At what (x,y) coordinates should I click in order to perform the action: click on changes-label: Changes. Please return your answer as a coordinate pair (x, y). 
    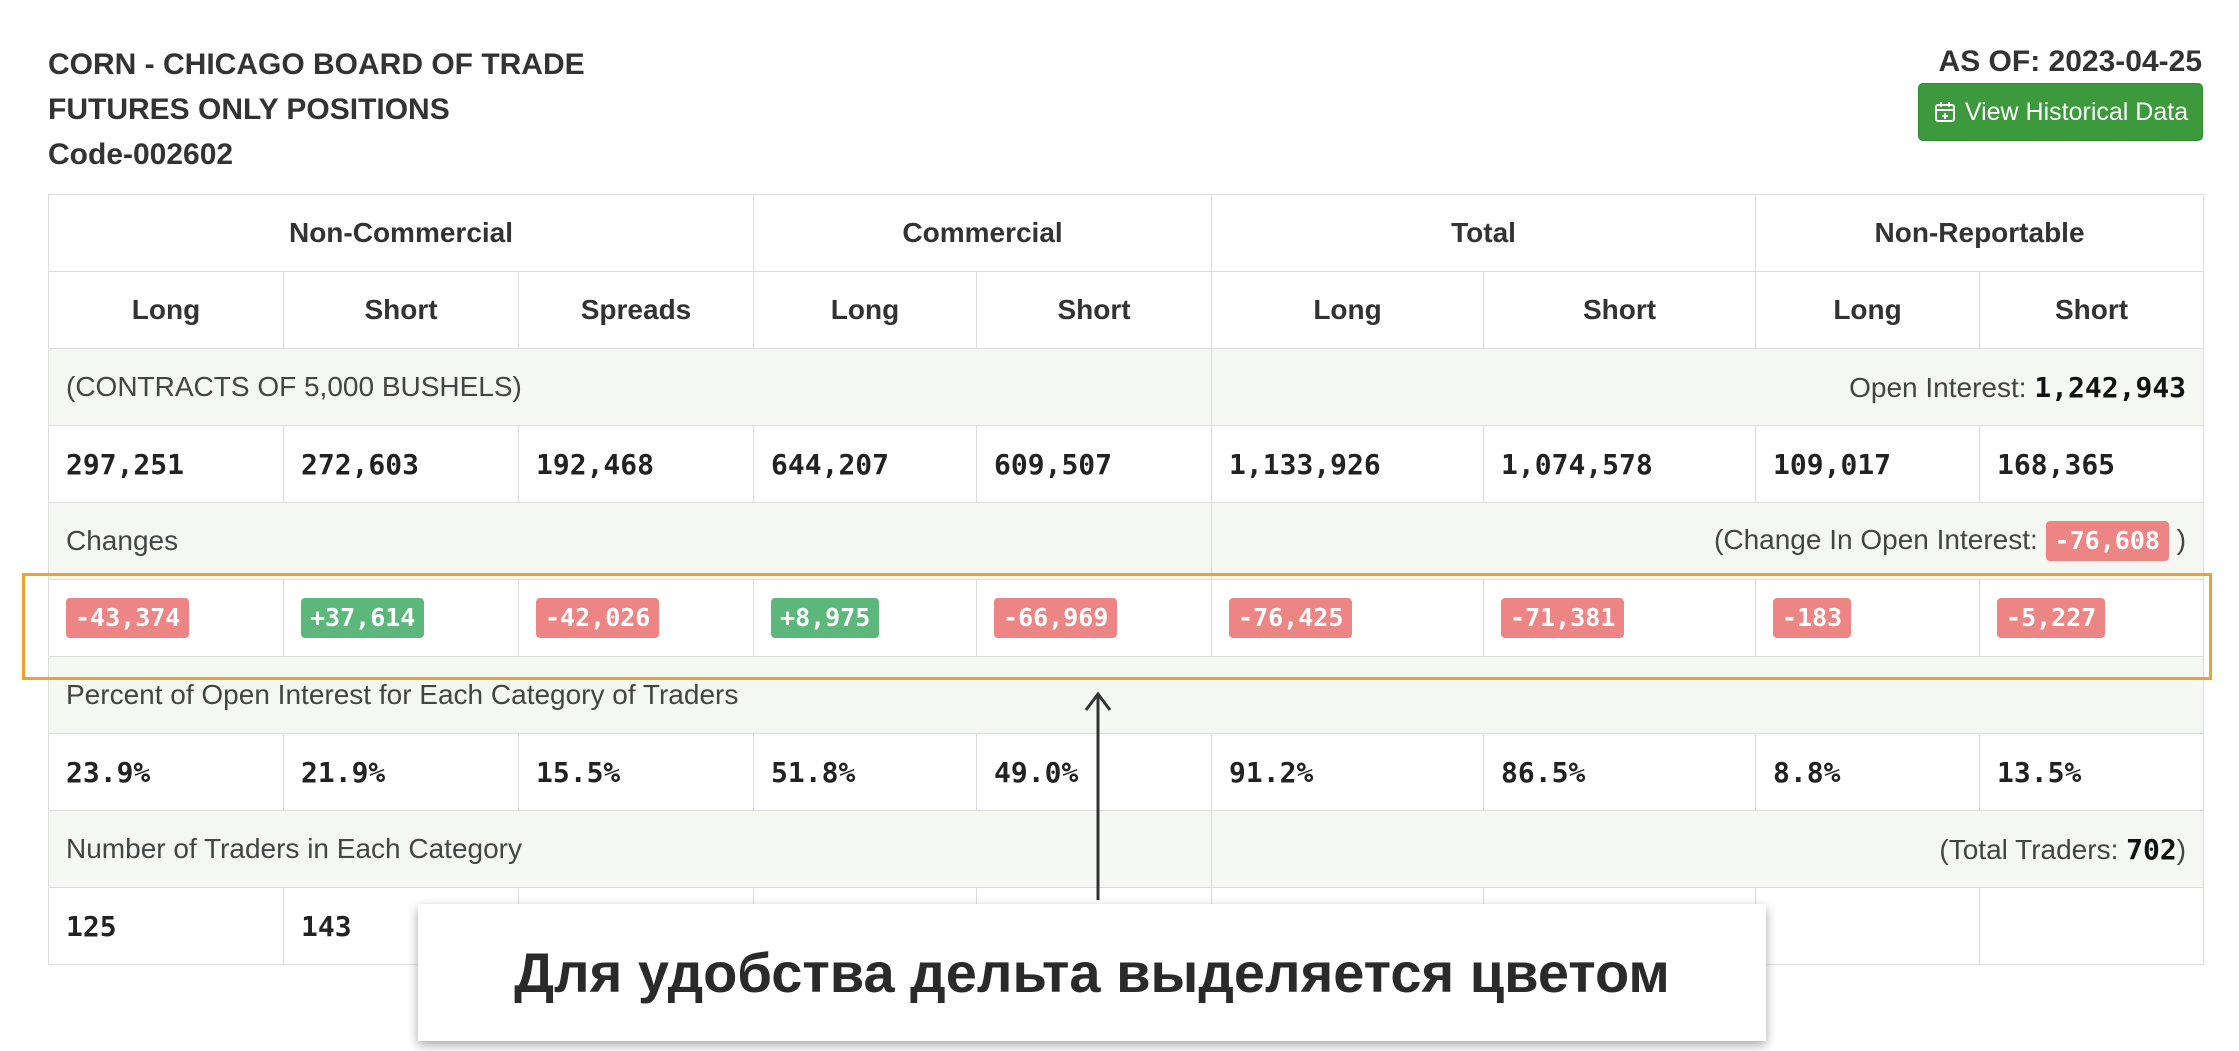
    Looking at the image, I should click on (630, 541).